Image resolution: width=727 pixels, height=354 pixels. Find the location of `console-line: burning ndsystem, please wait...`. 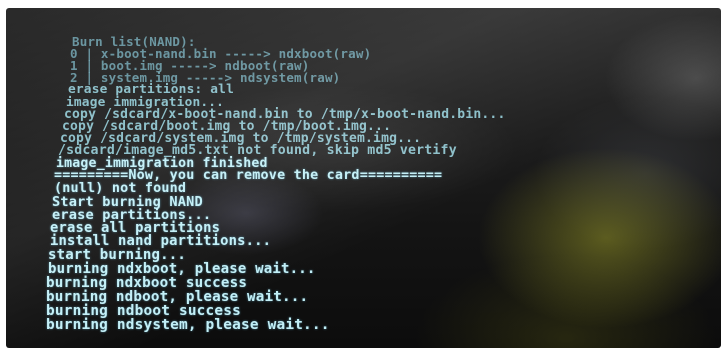

console-line: burning ndsystem, please wait... is located at coordinates (188, 325).